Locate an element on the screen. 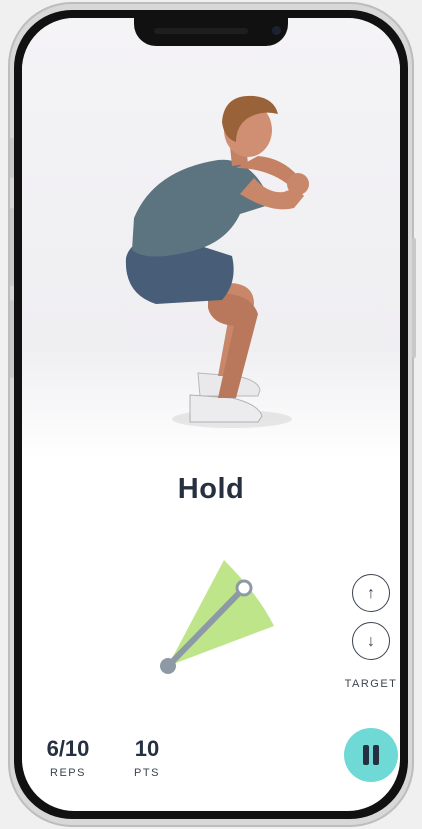 Image resolution: width=422 pixels, height=829 pixels. reps-value: 6/10 is located at coordinates (68, 748).